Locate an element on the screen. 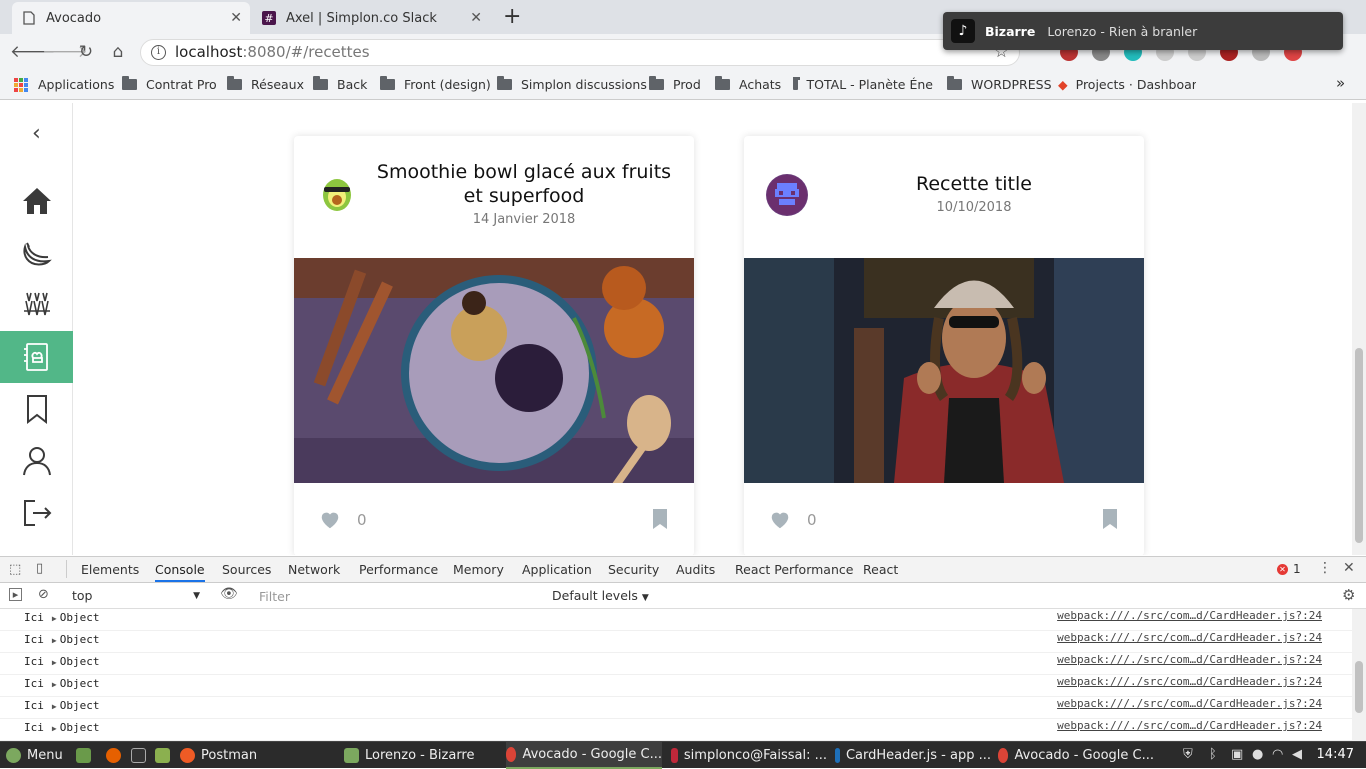  bookmark-folder: Réseaux is located at coordinates (265, 84).